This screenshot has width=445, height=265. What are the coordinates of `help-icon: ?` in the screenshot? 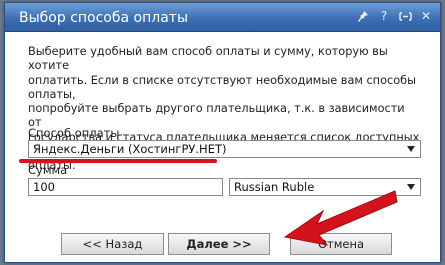 It's located at (384, 16).